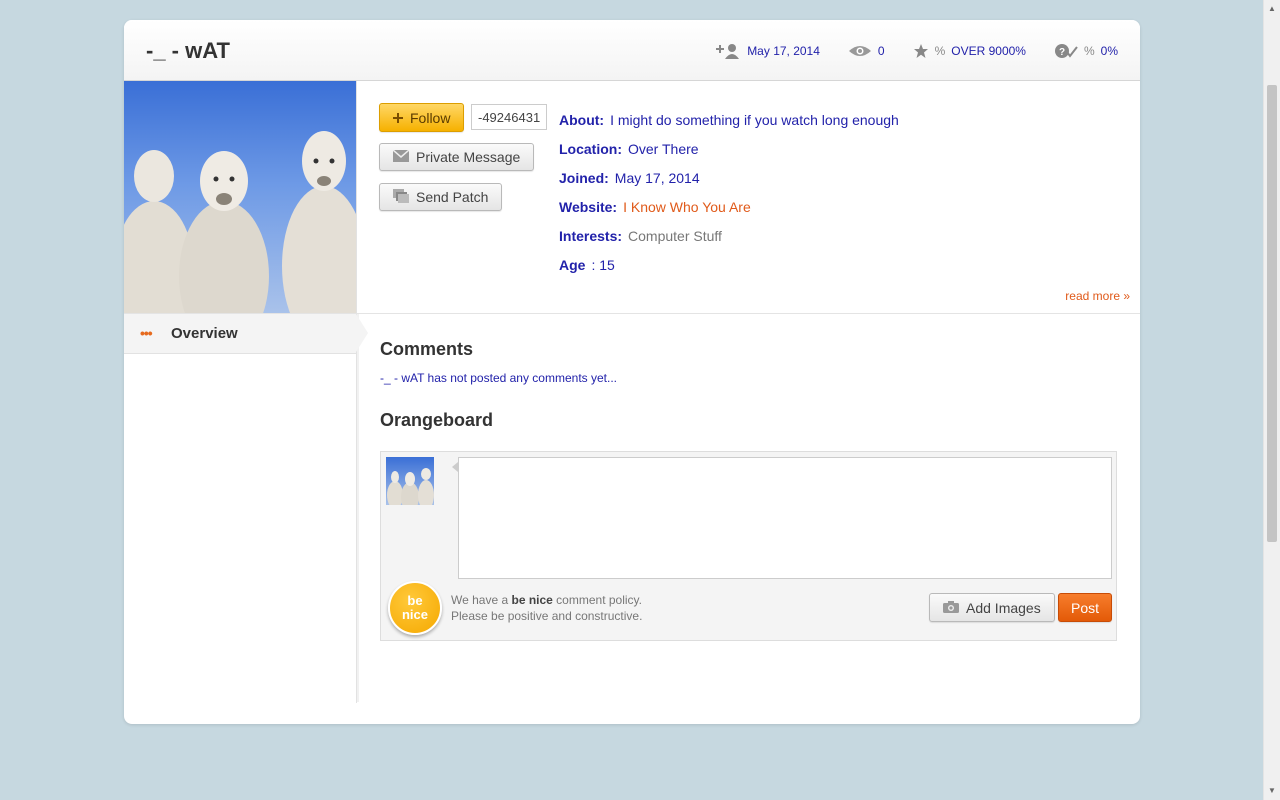 The height and width of the screenshot is (800, 1280). What do you see at coordinates (532, 600) in the screenshot?
I see `policy-bold: be nice` at bounding box center [532, 600].